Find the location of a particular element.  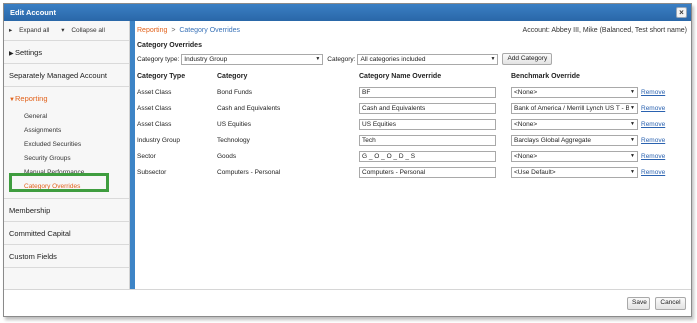

benchmark-override-select: Barclays Global Aggregate ▼ is located at coordinates (574, 140).